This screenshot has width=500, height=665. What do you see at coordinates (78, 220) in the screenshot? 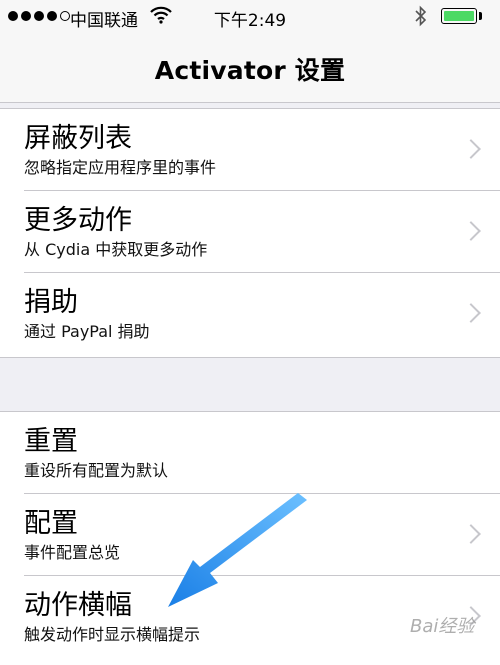
I see `cell-title: 更多动作` at bounding box center [78, 220].